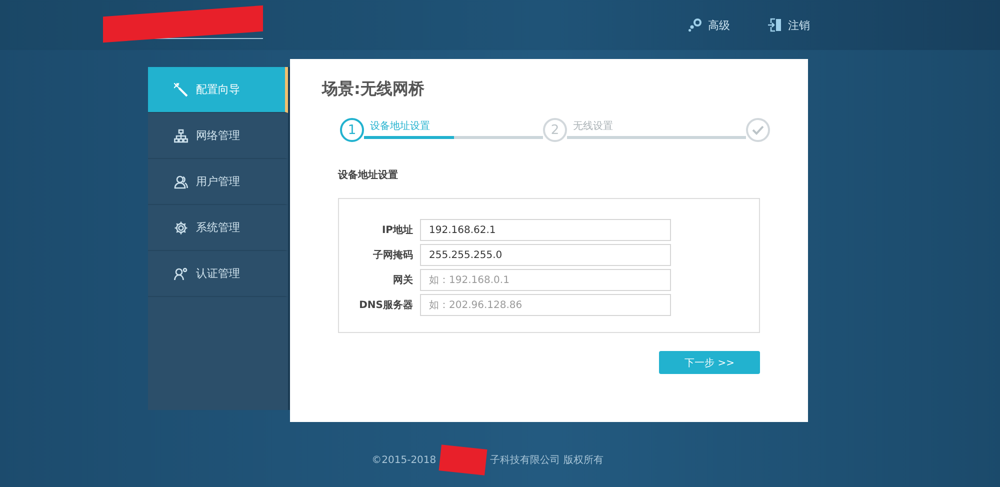 Image resolution: width=1000 pixels, height=487 pixels. I want to click on field-label: IP地址, so click(396, 230).